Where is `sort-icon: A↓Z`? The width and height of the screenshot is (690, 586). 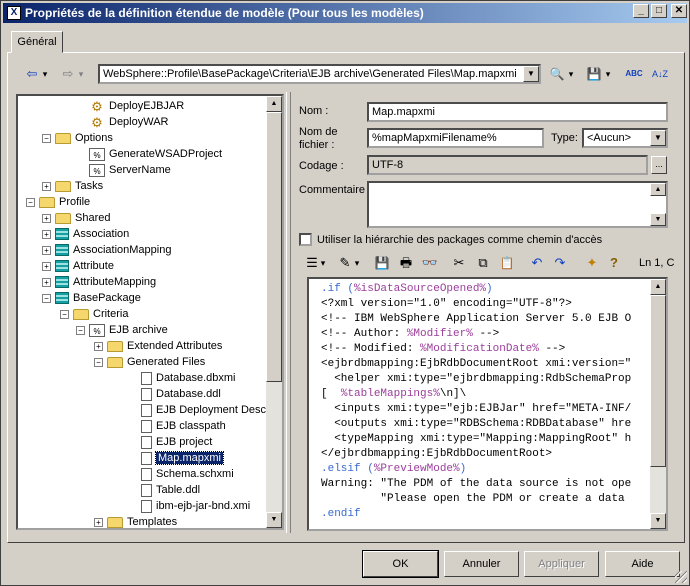 sort-icon: A↓Z is located at coordinates (660, 74).